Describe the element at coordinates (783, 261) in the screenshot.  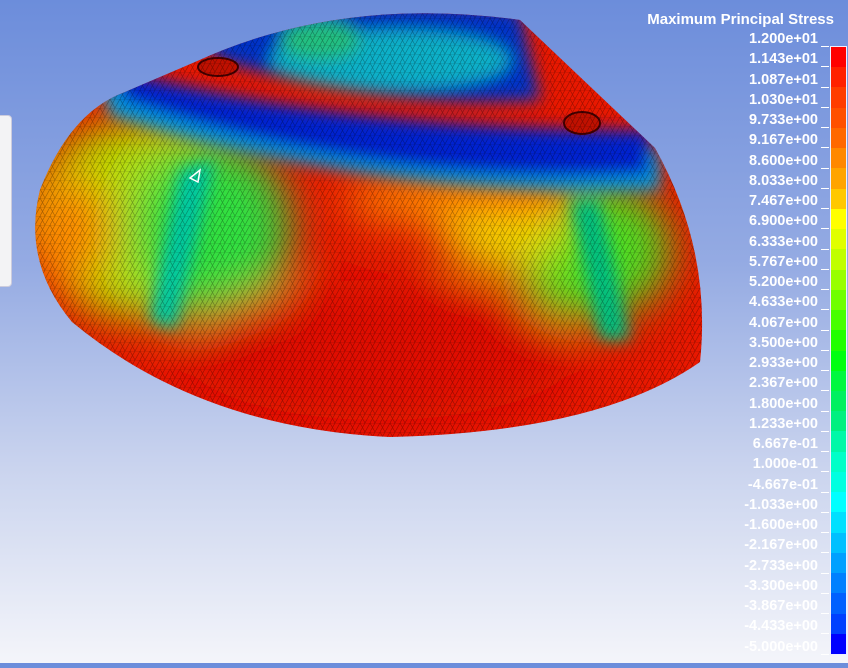
I see `legend-label: 5.767e+00` at that location.